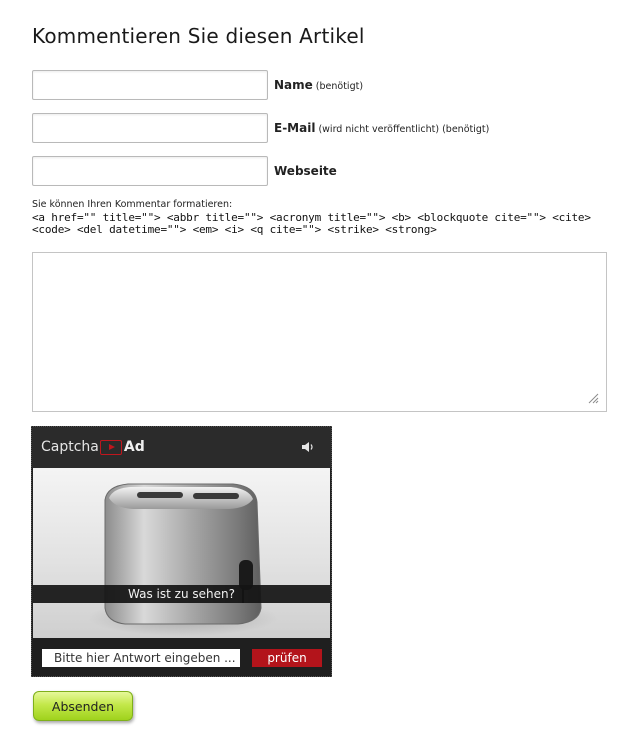  Describe the element at coordinates (150, 85) in the screenshot. I see `name-field` at that location.